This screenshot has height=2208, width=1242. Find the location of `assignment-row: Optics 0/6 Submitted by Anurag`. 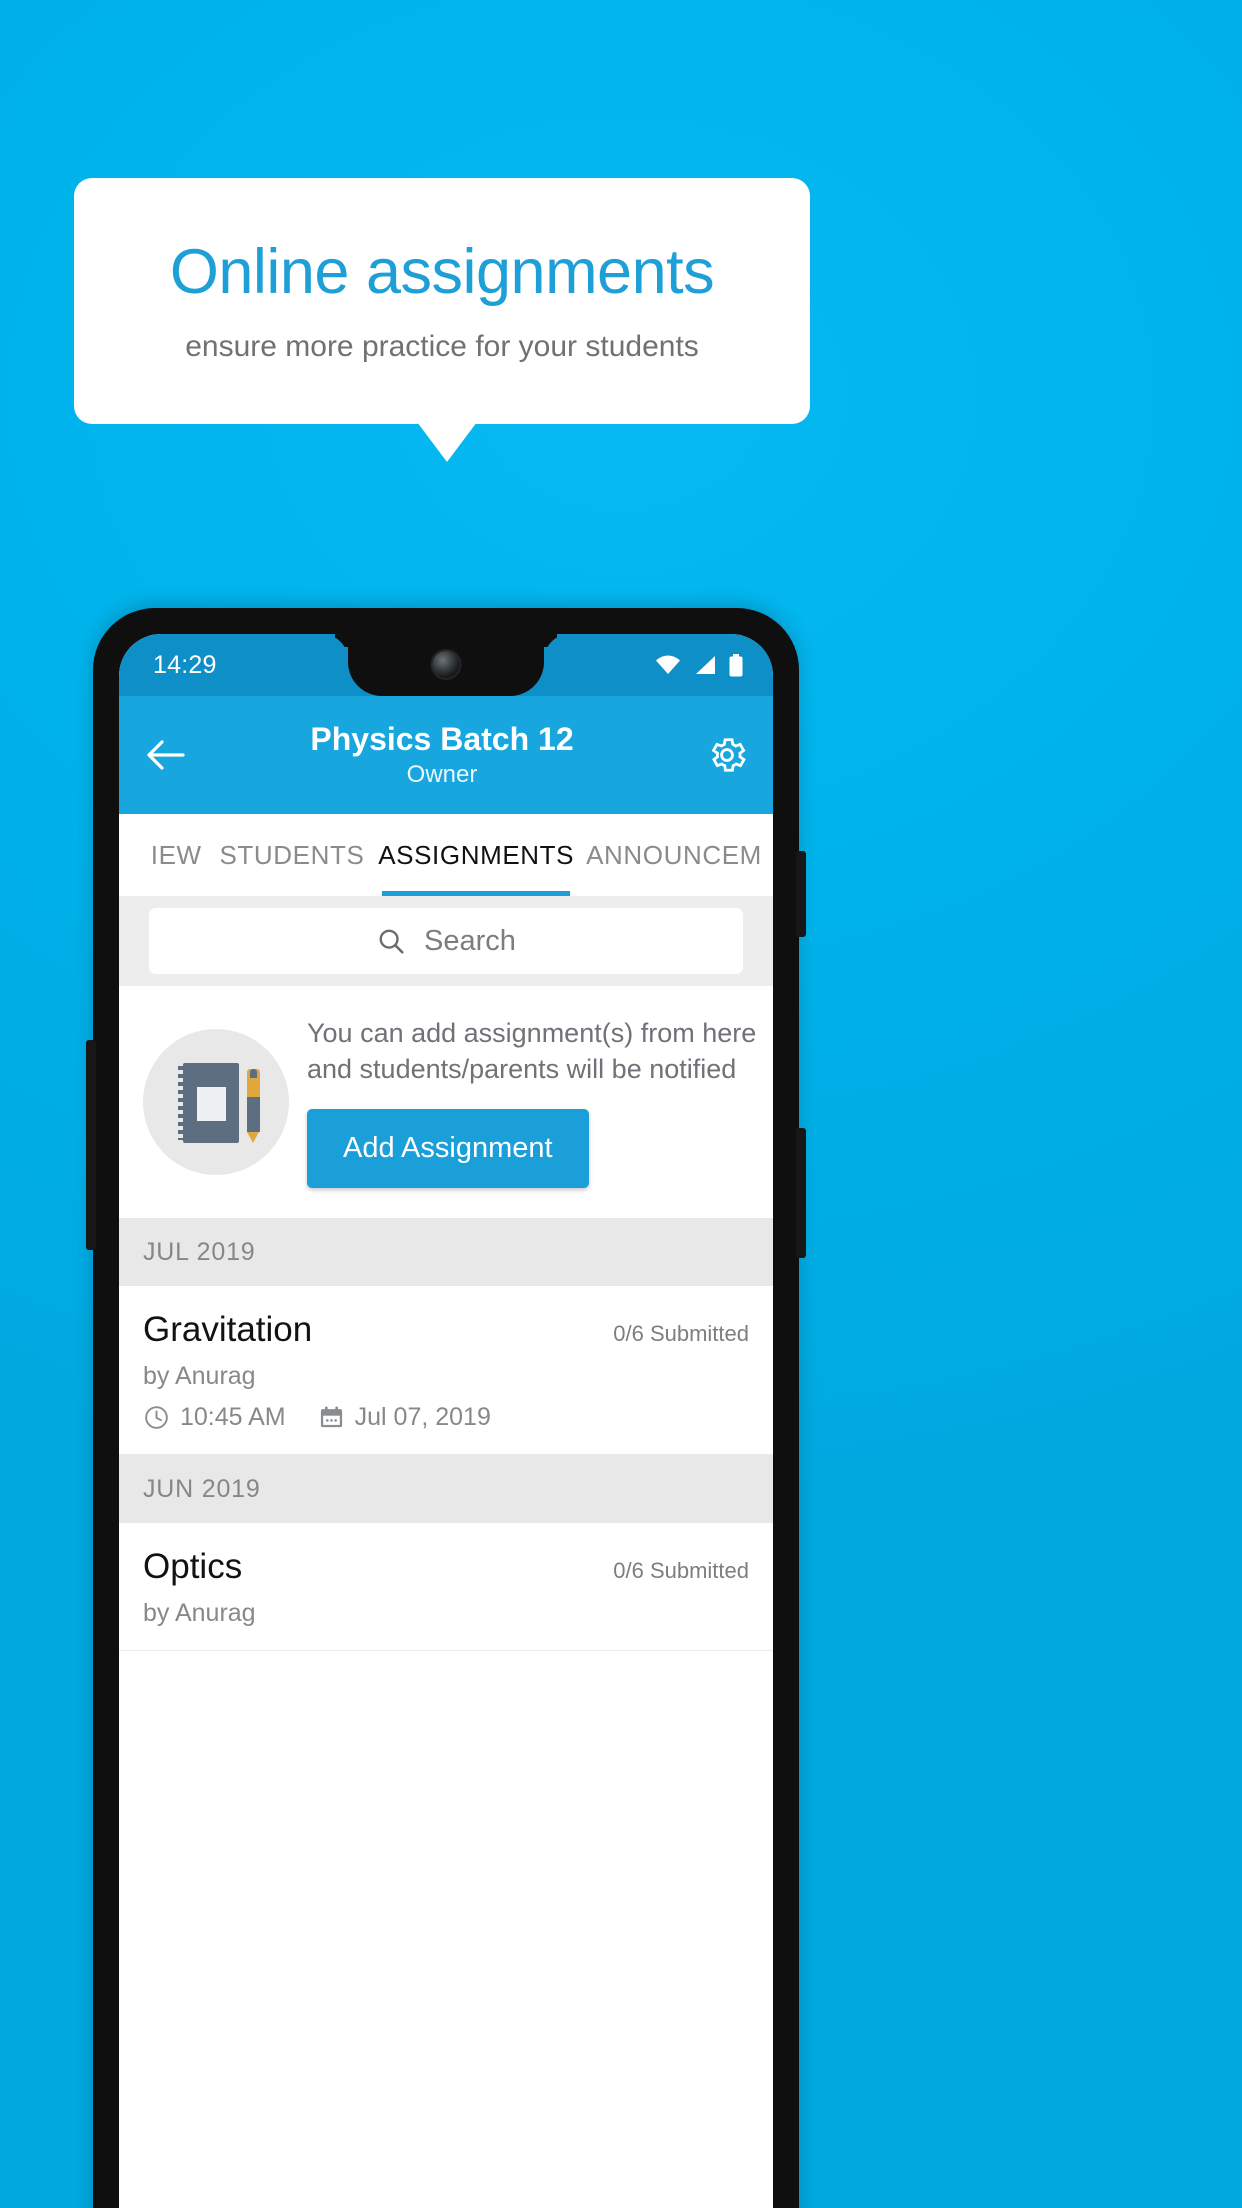

assignment-row: Optics 0/6 Submitted by Anurag is located at coordinates (446, 1587).